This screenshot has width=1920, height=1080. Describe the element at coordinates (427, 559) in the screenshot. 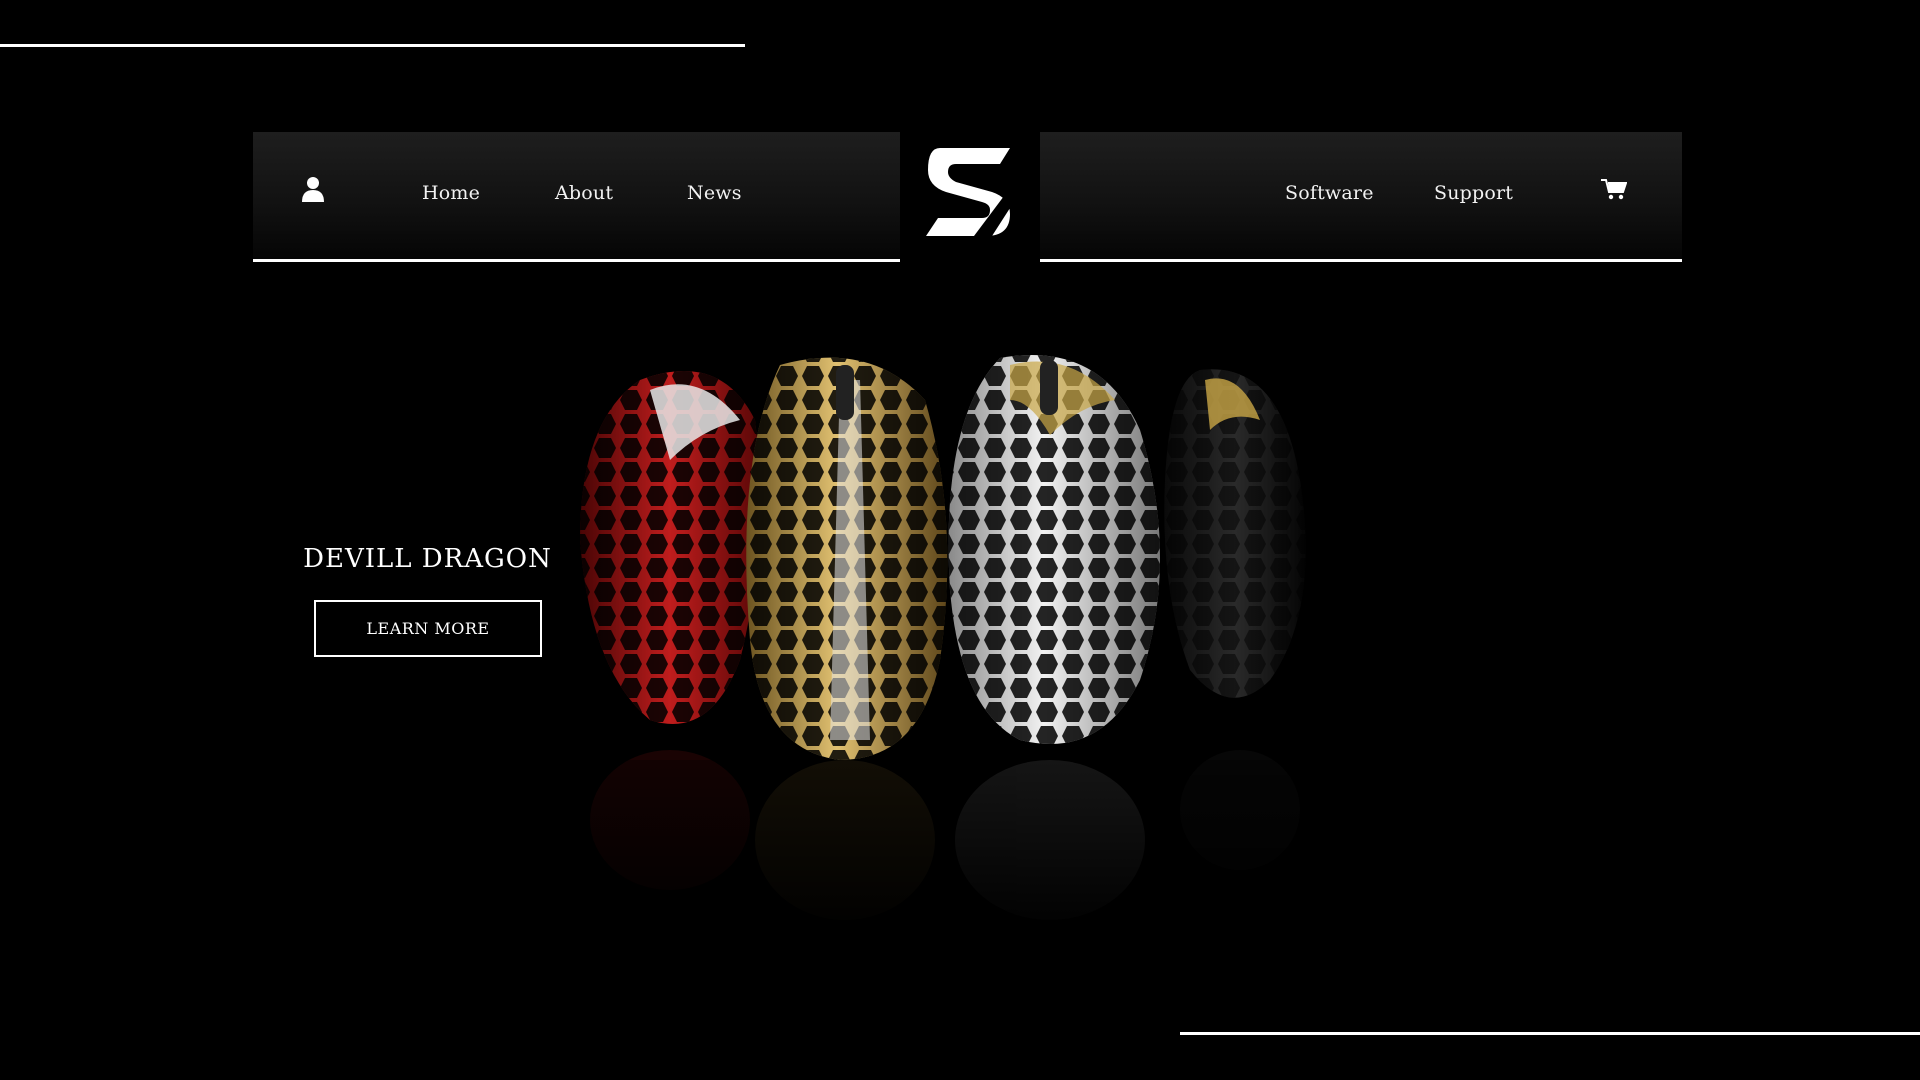

I see `hero-title: DEVILL DRAGON` at that location.